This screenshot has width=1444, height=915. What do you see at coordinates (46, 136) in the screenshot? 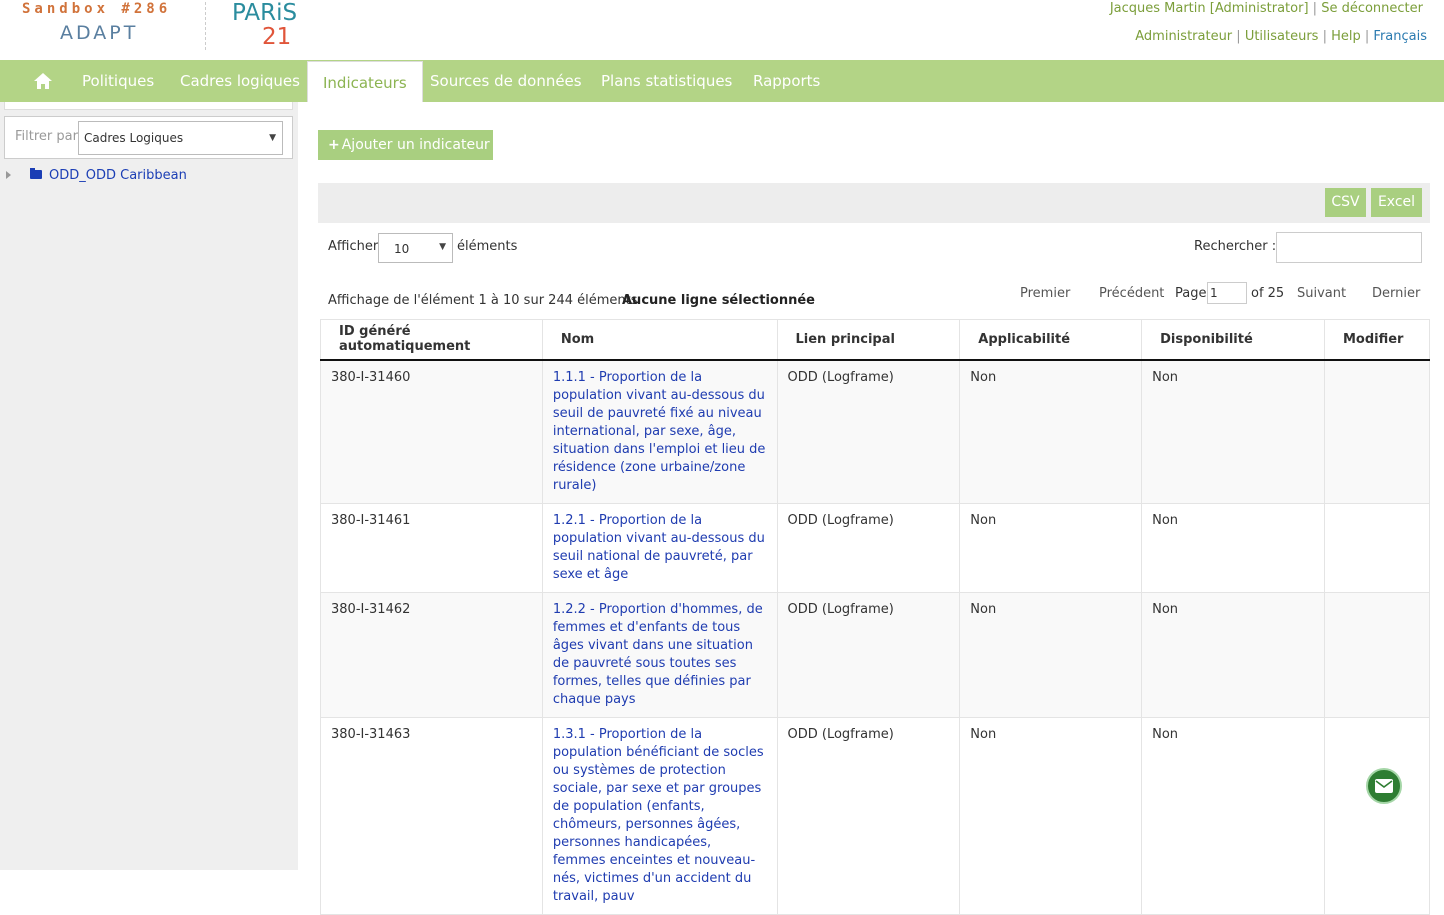
I see `filter-label: Filtrer par` at bounding box center [46, 136].